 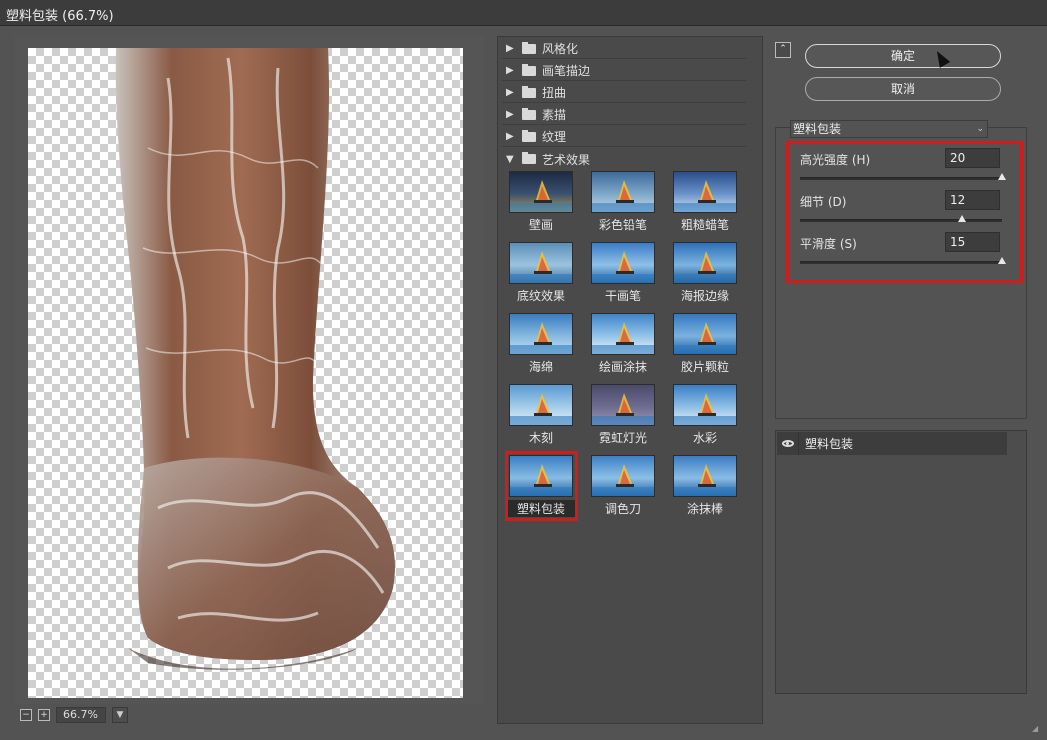 What do you see at coordinates (892, 443) in the screenshot?
I see `effect-layer-row: 塑料包装` at bounding box center [892, 443].